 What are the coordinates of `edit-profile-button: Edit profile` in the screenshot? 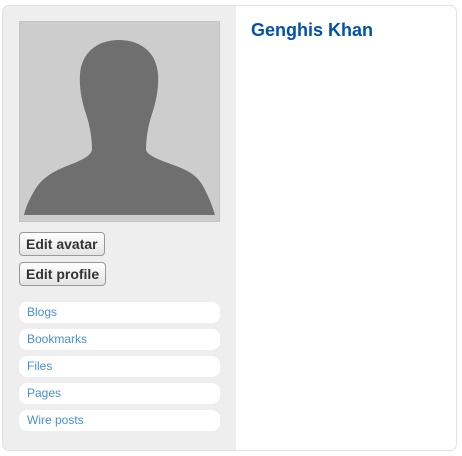 It's located at (63, 274).